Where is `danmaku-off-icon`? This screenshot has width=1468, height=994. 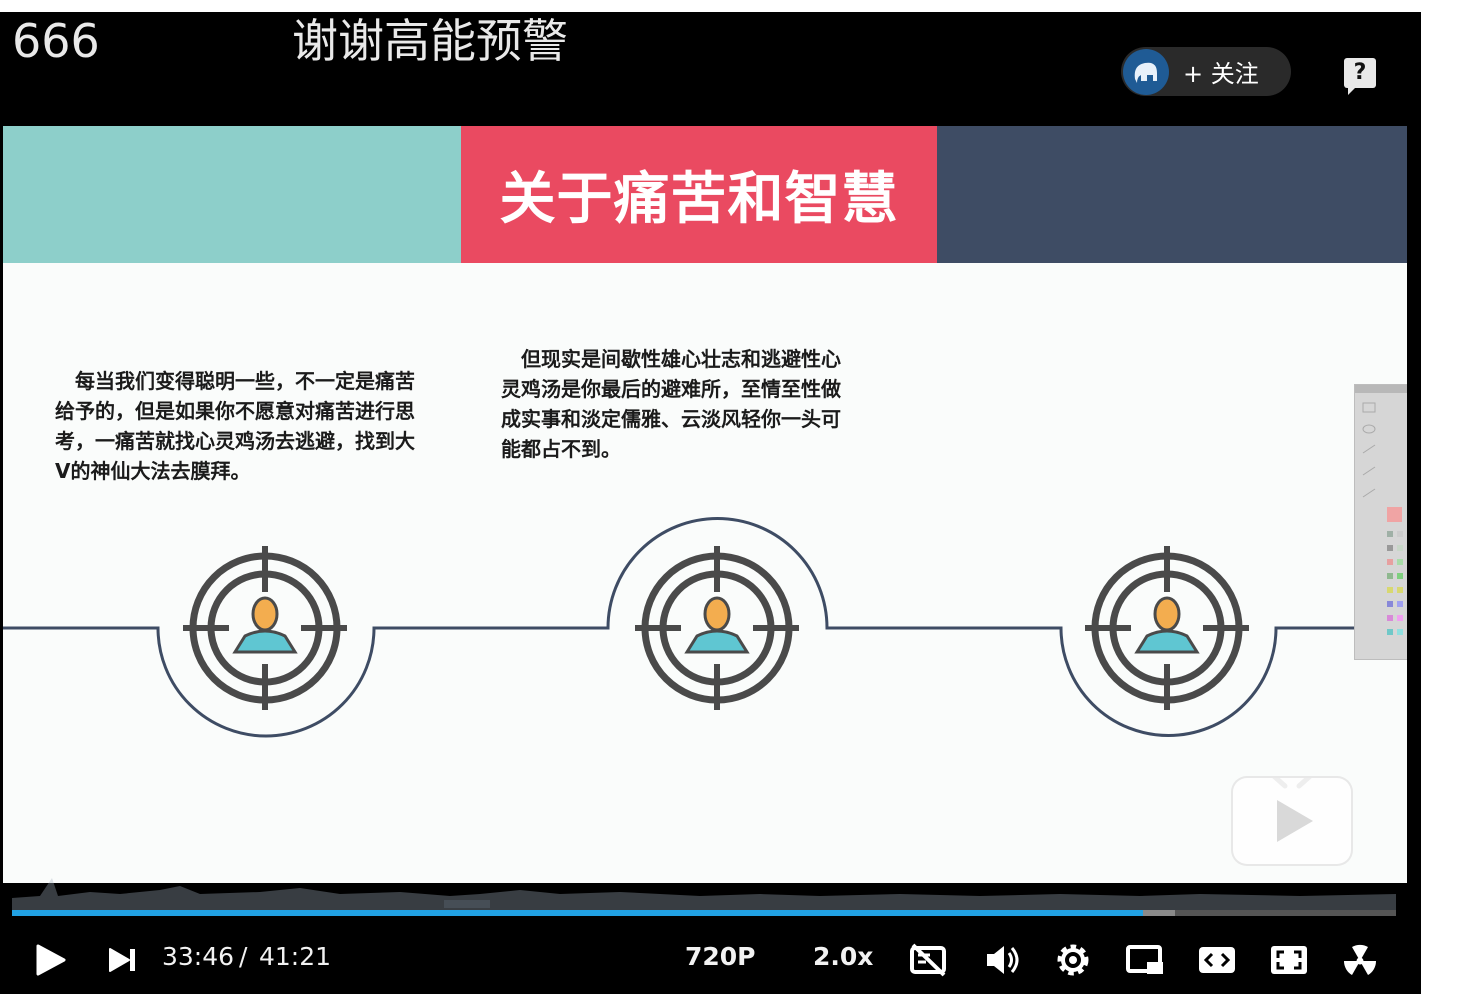 danmaku-off-icon is located at coordinates (928, 960).